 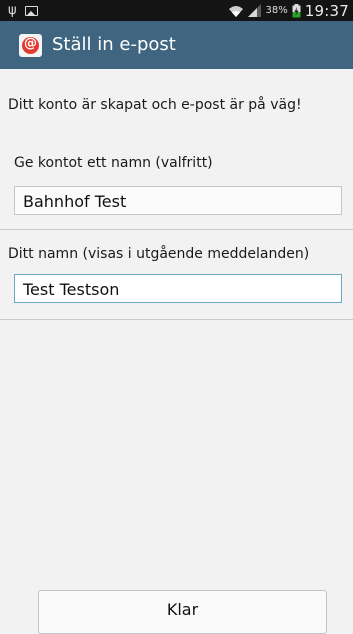 I want to click on page-title: Ställ in e-post, so click(x=114, y=44).